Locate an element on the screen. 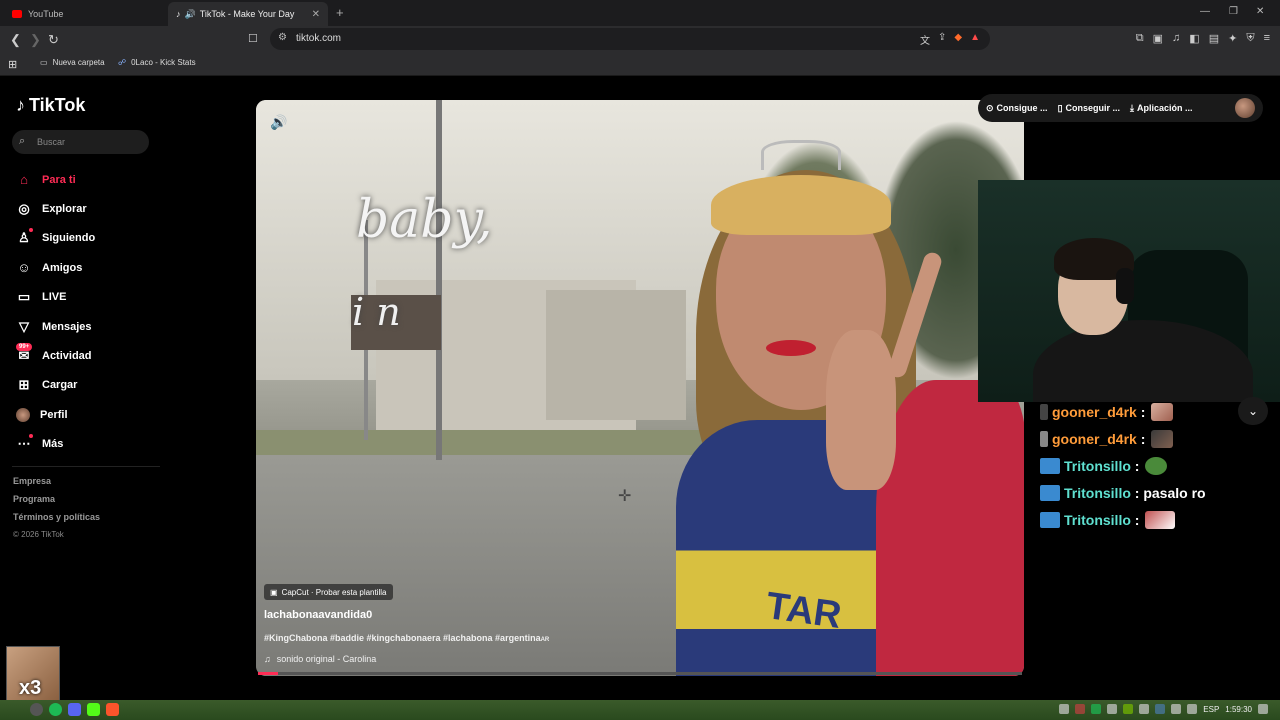 The width and height of the screenshot is (1280, 720). steam-icon is located at coordinates (1160, 709).